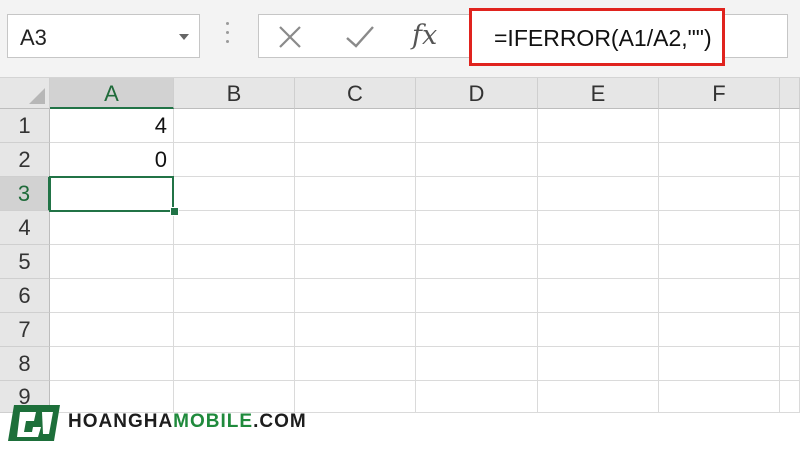 The image size is (800, 450). I want to click on cell-d7, so click(477, 330).